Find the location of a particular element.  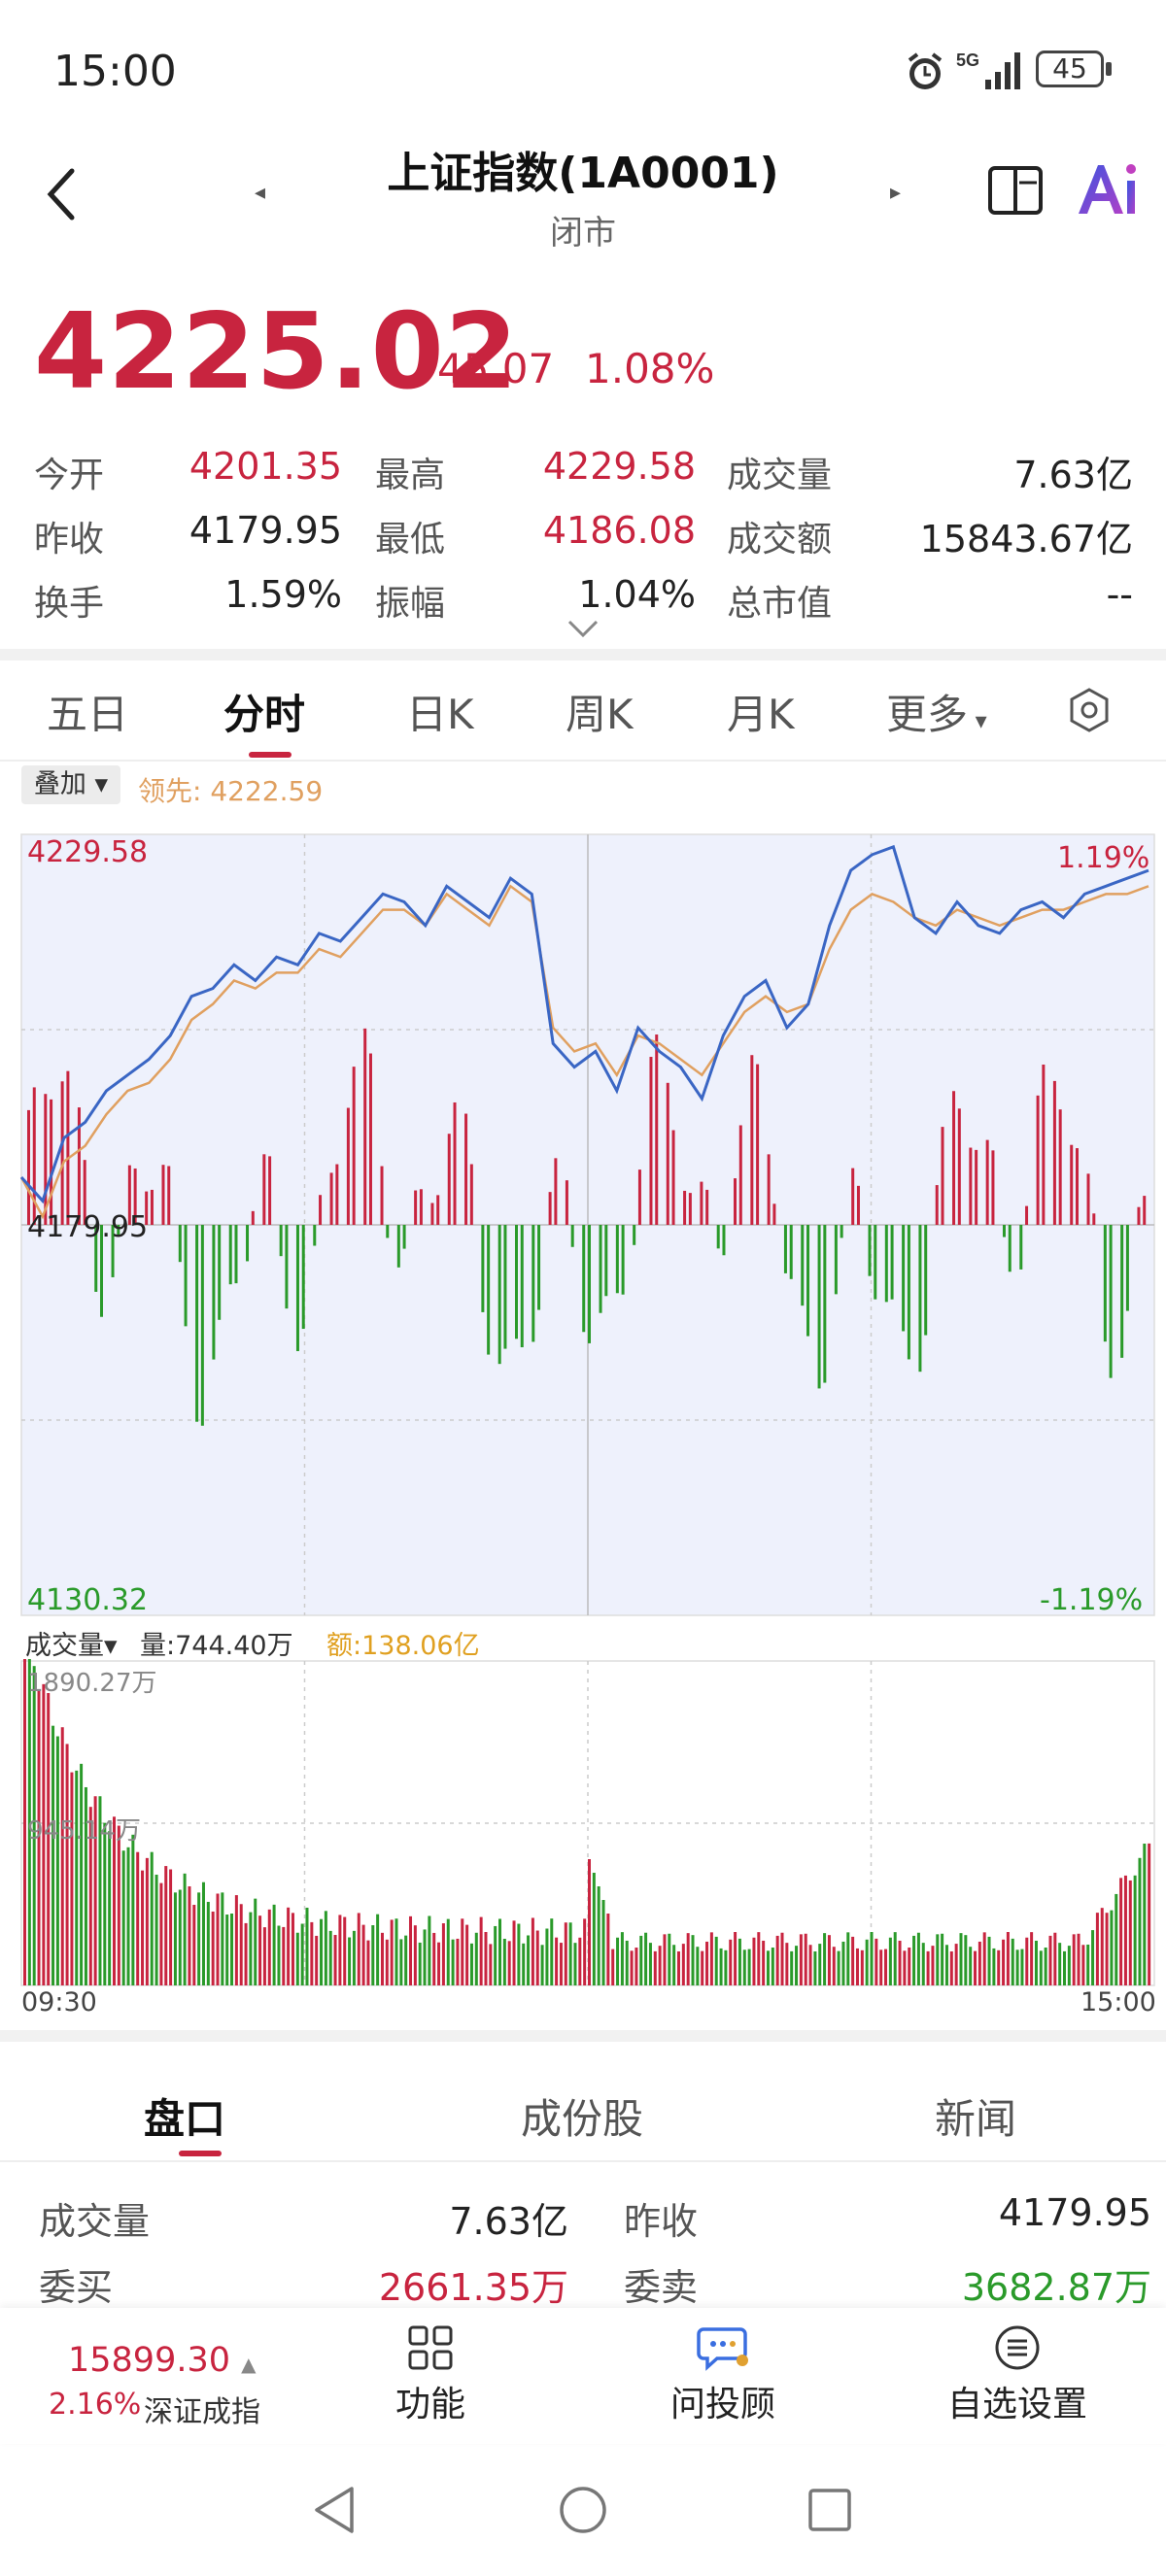

ticker-index-value: 15899.30 ▲ is located at coordinates (162, 2360).